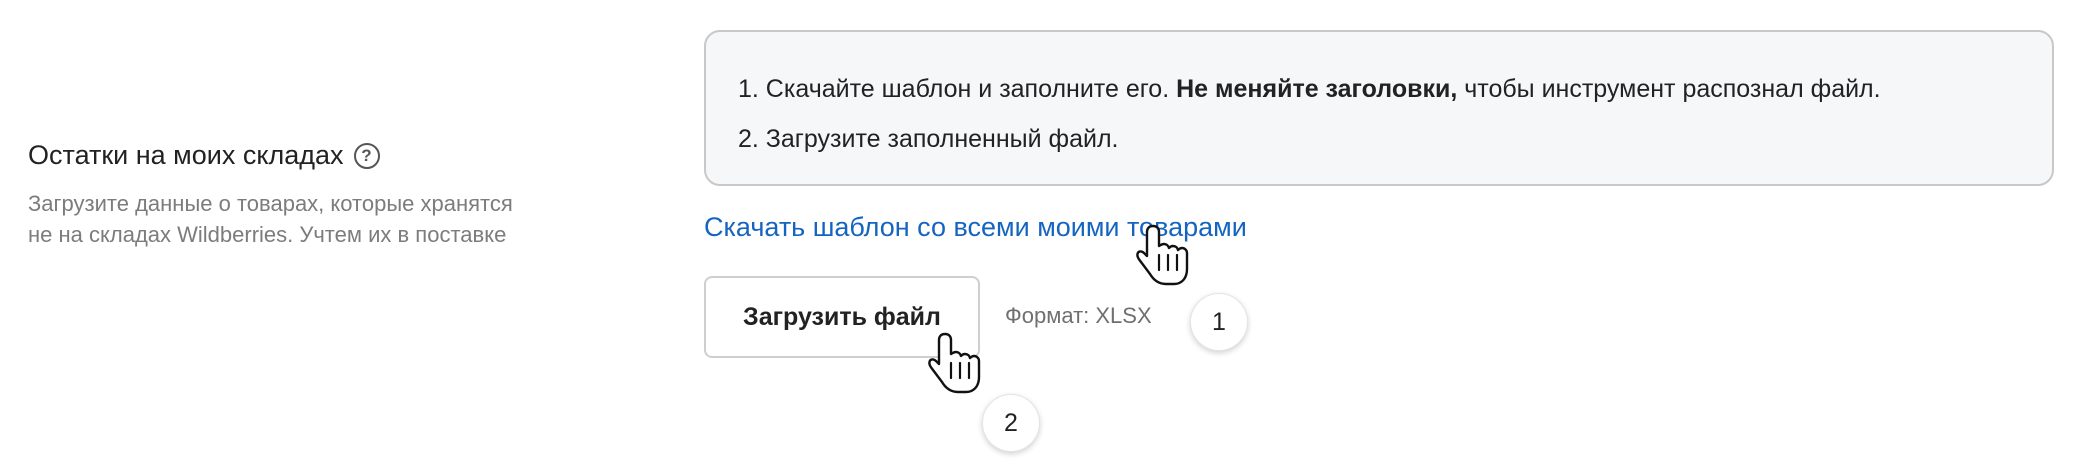 This screenshot has width=2074, height=460. I want to click on instruction-step-1-bold: Не меняйте заголовки,, so click(1317, 89).